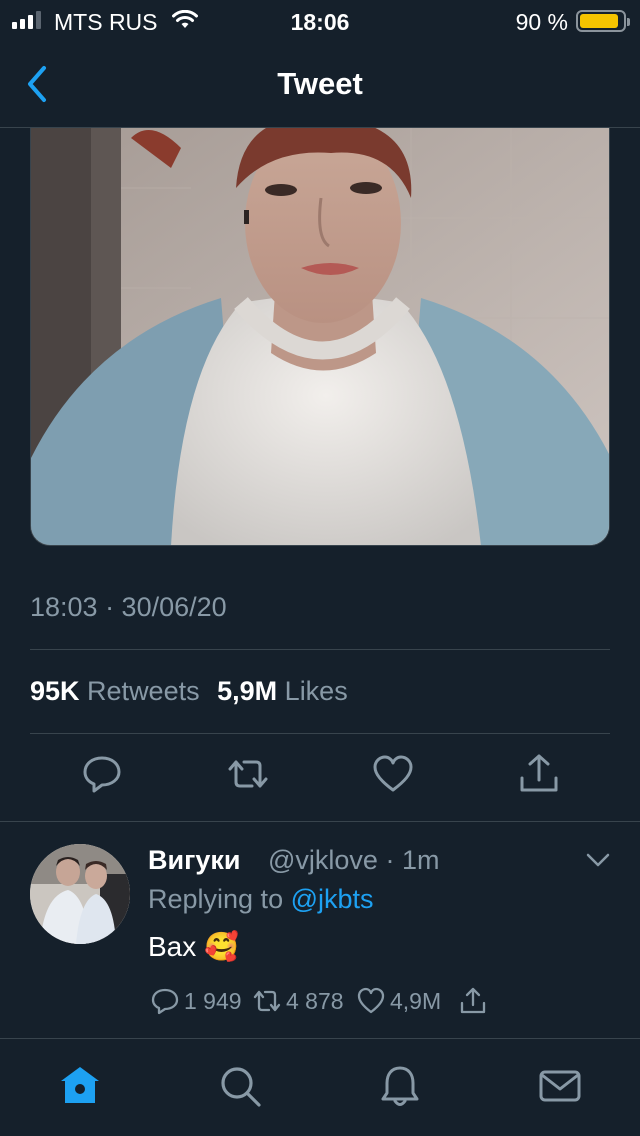 This screenshot has height=1136, width=640. Describe the element at coordinates (247, 691) in the screenshot. I see `likes-count: 5,9M` at that location.